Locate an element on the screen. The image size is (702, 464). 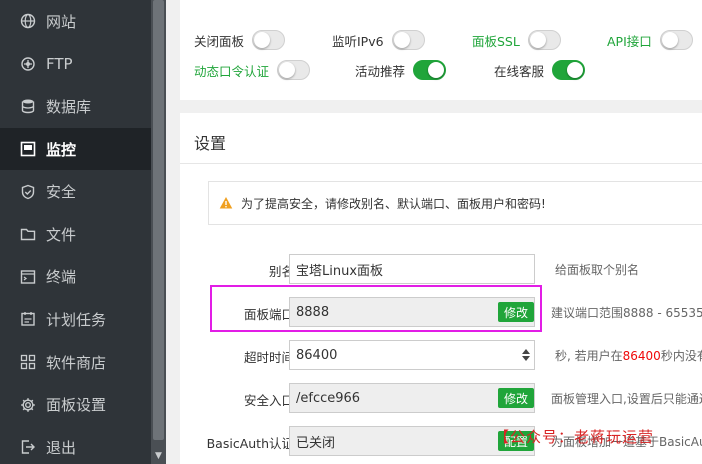
warning-icon is located at coordinates (226, 203).